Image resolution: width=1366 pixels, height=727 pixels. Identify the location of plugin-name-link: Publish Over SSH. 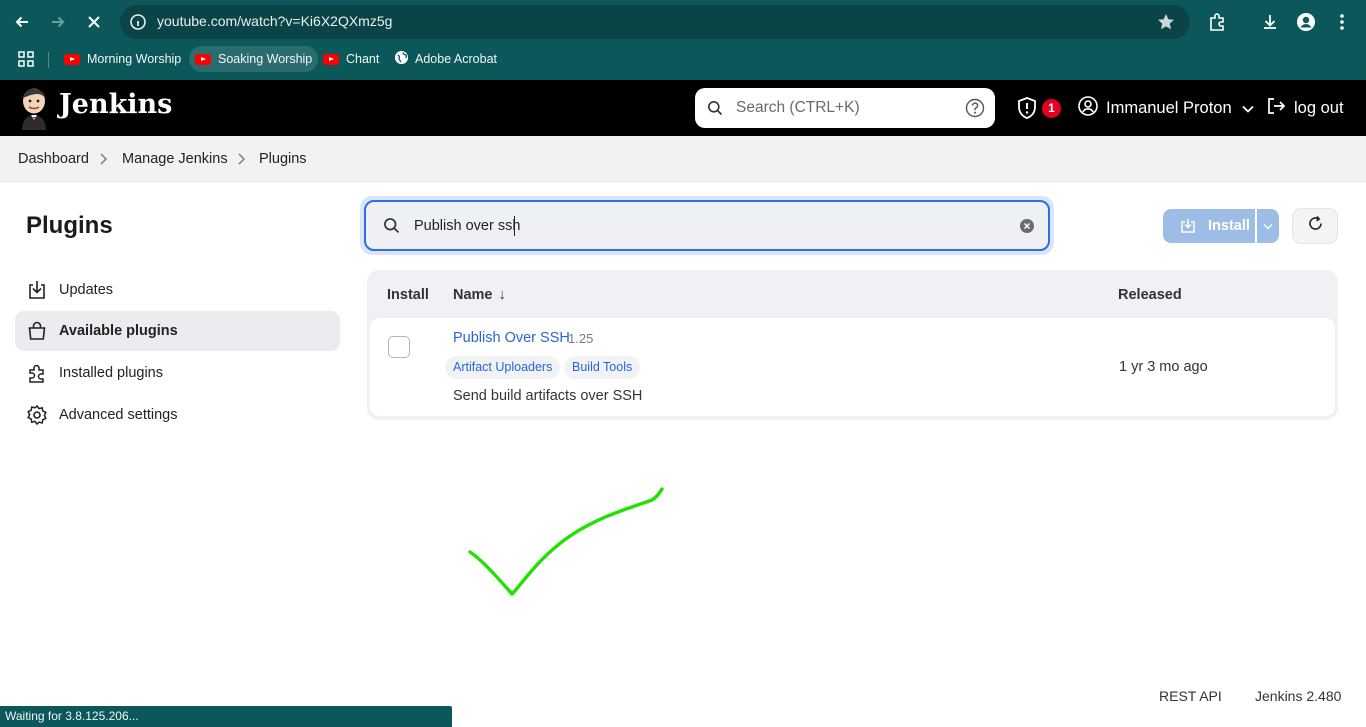
(511, 338).